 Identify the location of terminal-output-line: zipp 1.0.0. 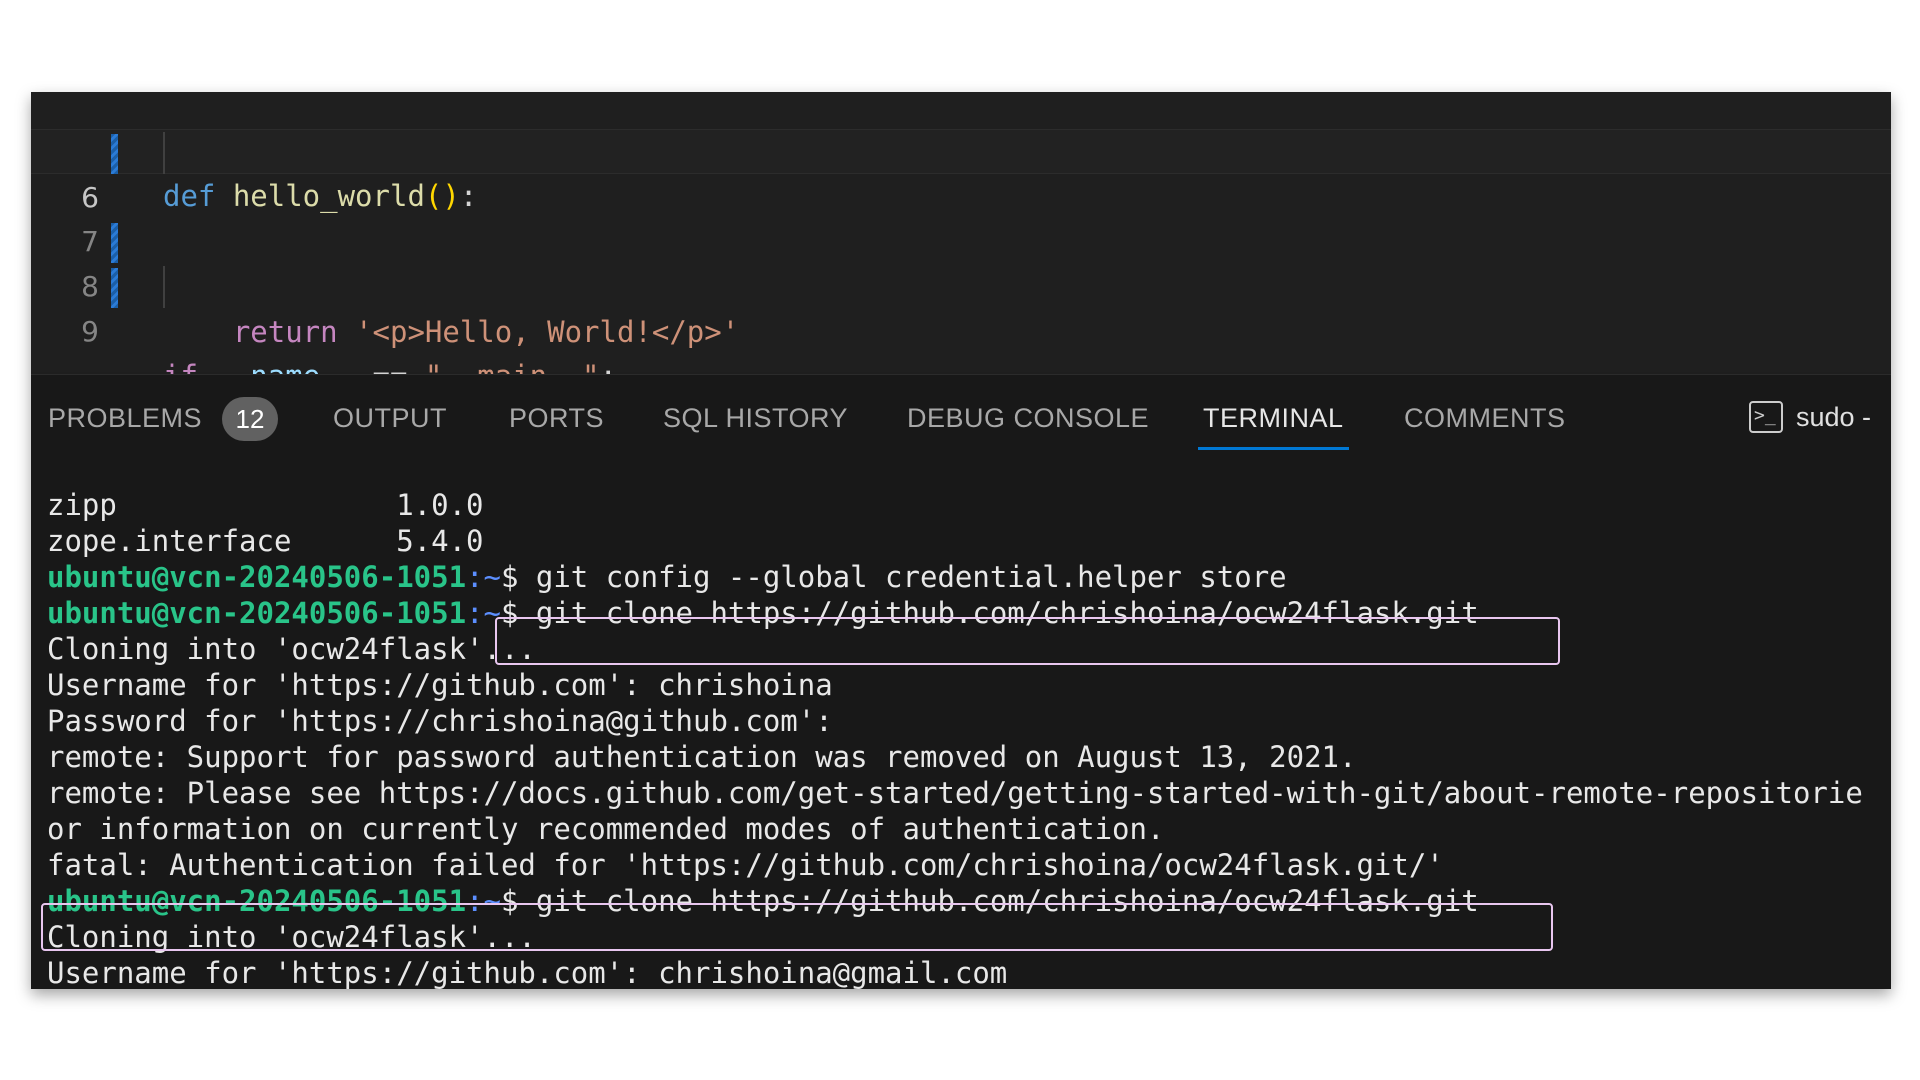
(265, 505).